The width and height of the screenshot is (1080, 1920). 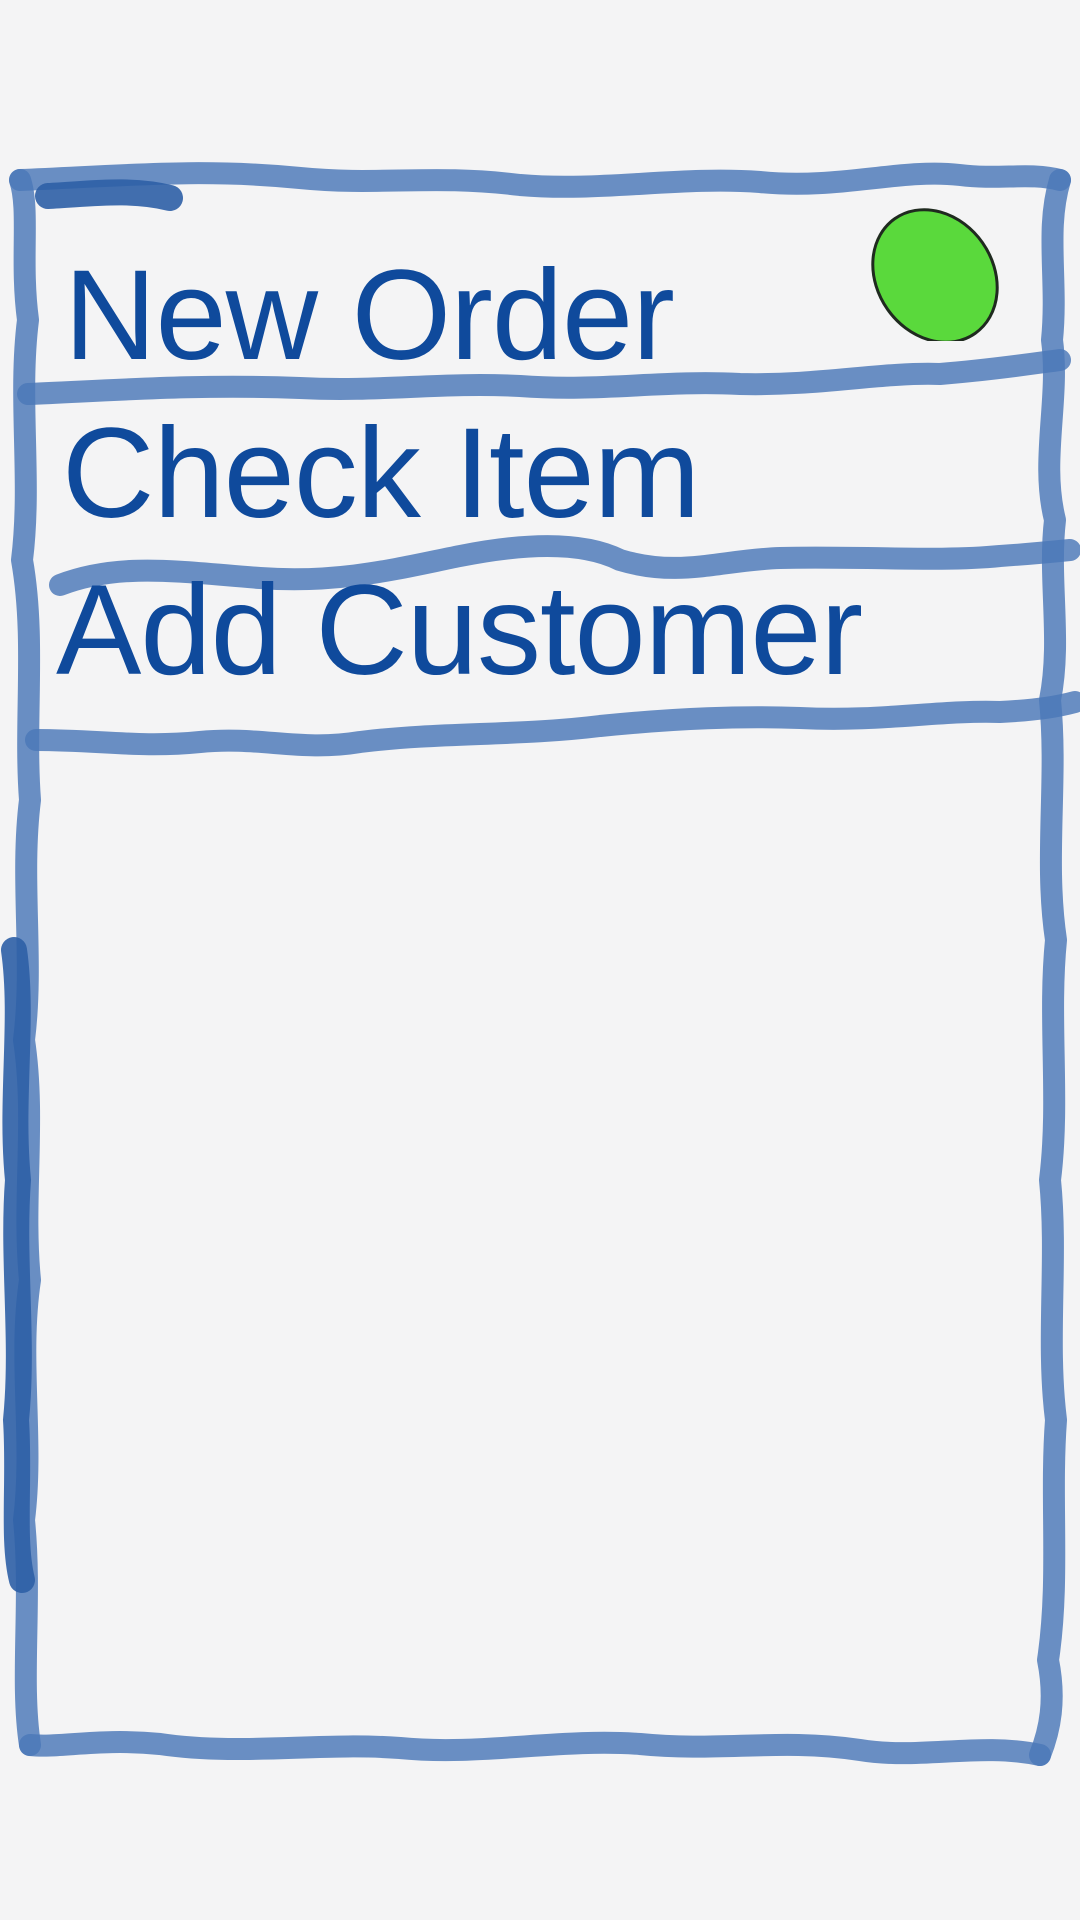 I want to click on frame-bottom-border, so click(x=535, y=1748).